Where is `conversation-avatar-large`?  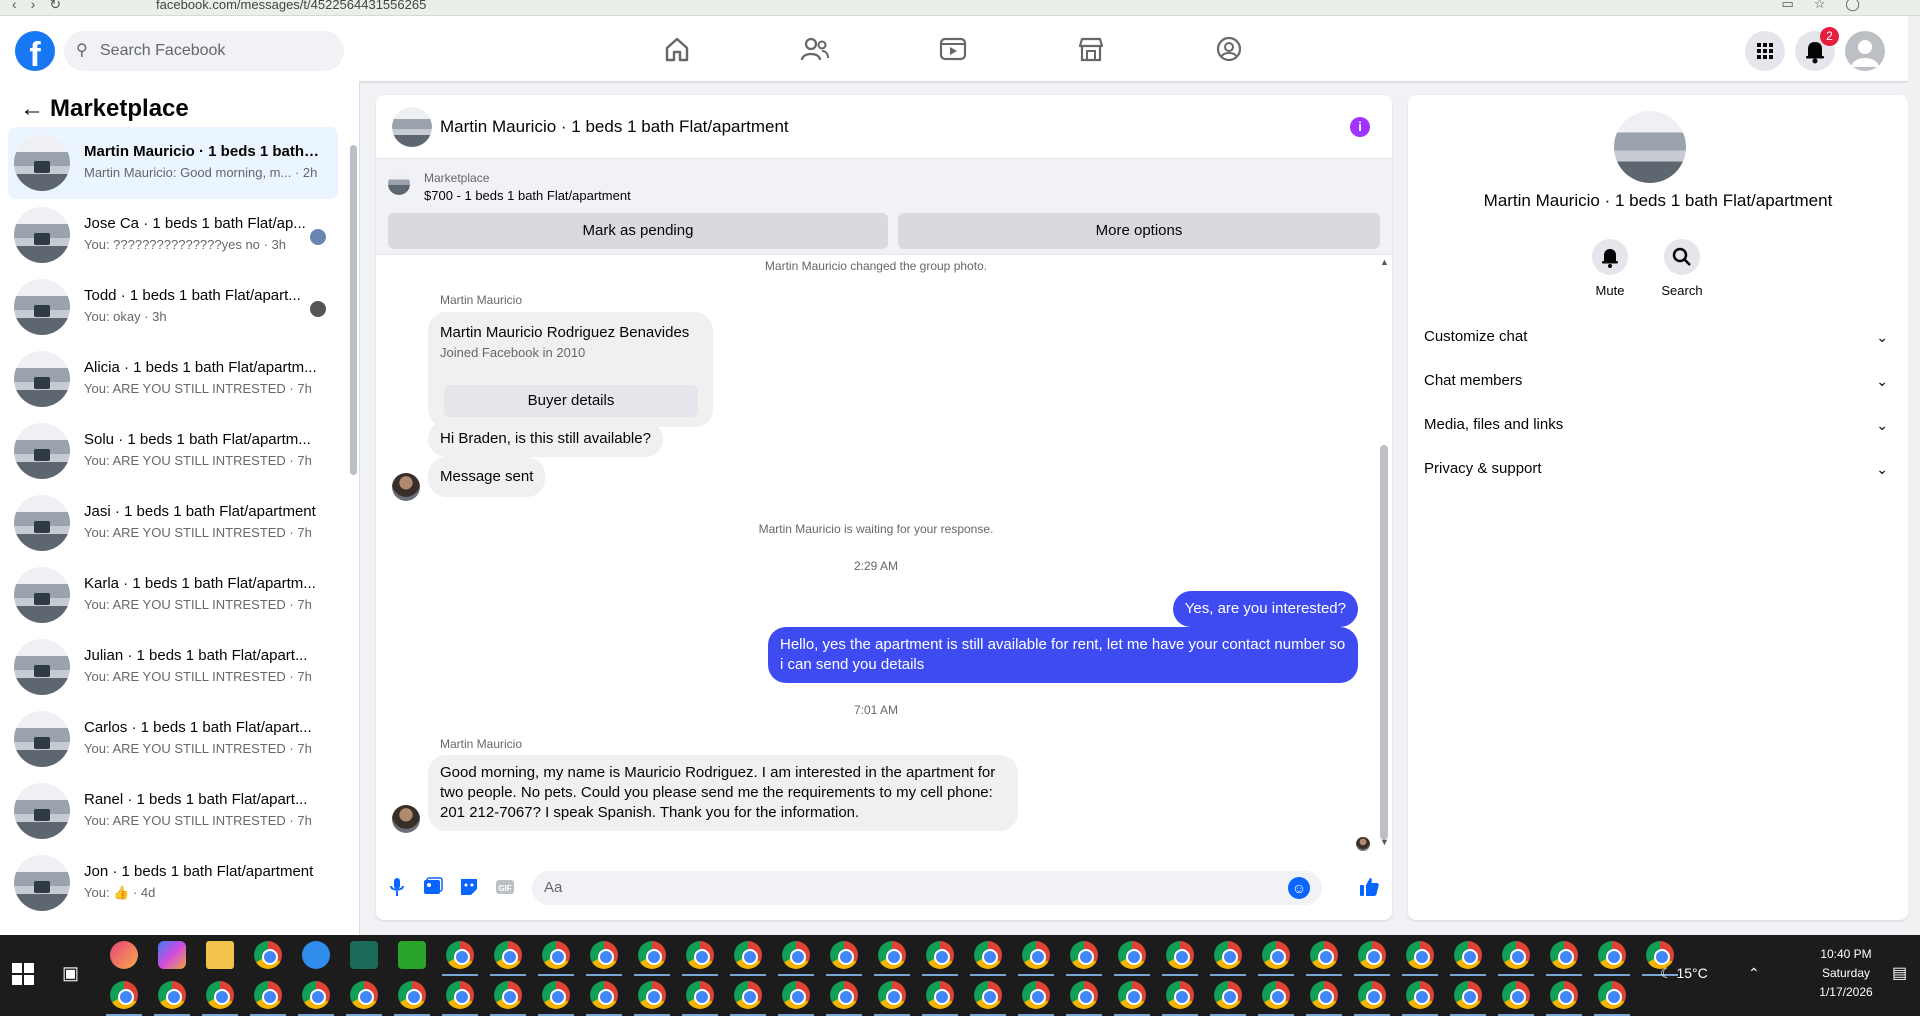
conversation-avatar-large is located at coordinates (1650, 147).